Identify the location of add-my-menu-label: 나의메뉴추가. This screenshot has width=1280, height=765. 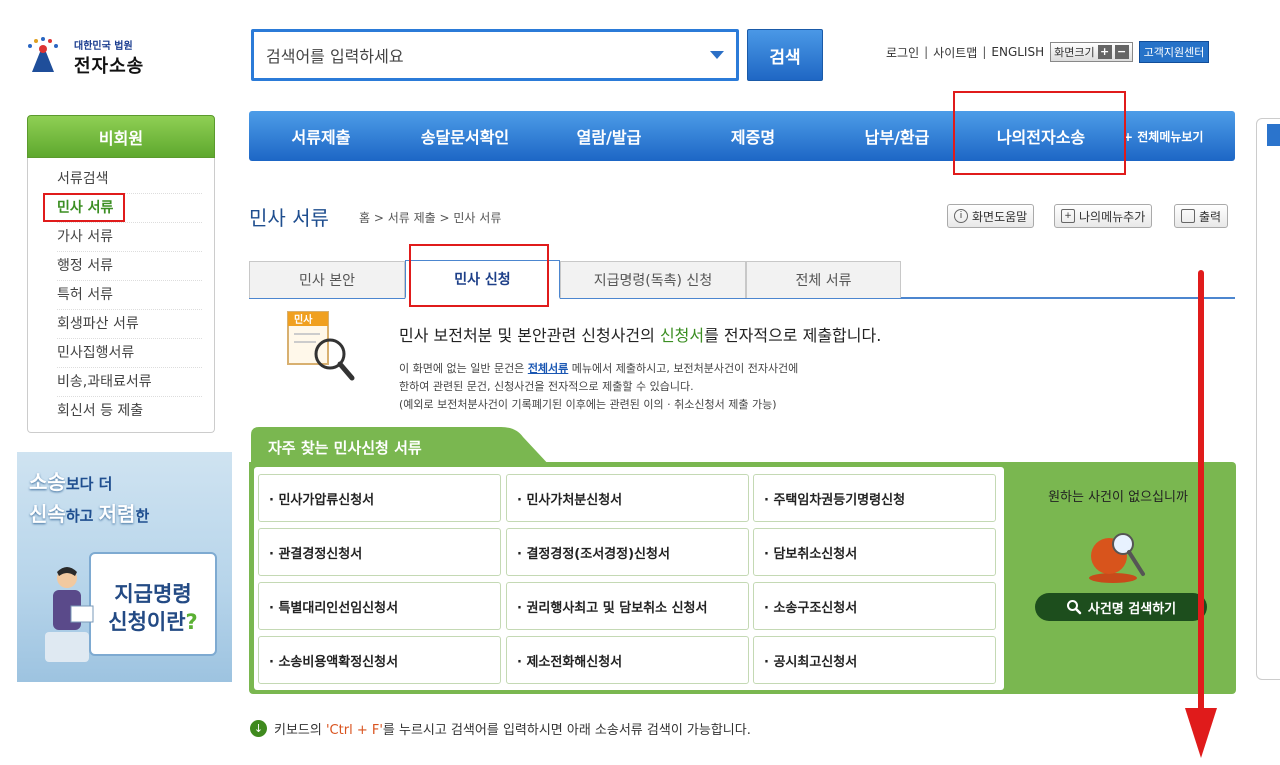
(1112, 216).